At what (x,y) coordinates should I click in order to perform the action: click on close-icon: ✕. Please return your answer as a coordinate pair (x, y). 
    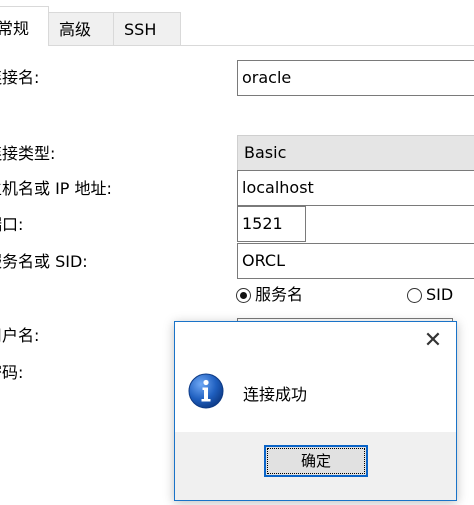
    Looking at the image, I should click on (433, 341).